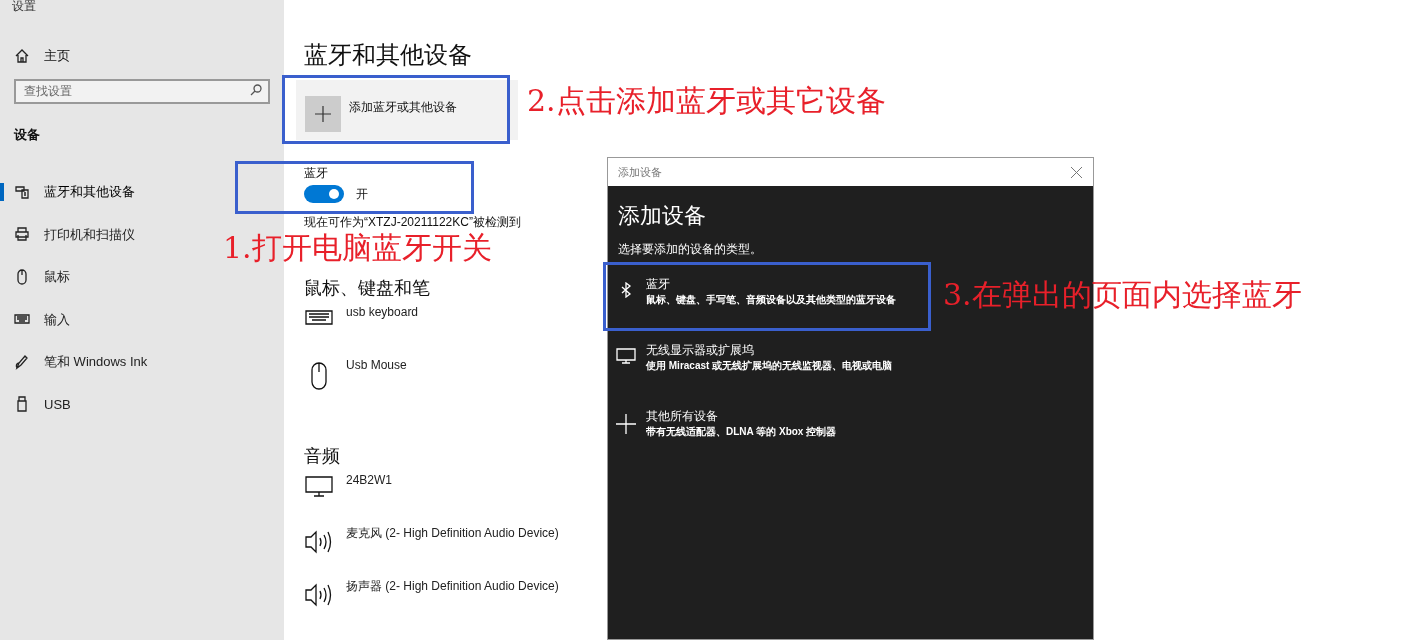  Describe the element at coordinates (322, 456) in the screenshot. I see `section-heading: 音频` at that location.